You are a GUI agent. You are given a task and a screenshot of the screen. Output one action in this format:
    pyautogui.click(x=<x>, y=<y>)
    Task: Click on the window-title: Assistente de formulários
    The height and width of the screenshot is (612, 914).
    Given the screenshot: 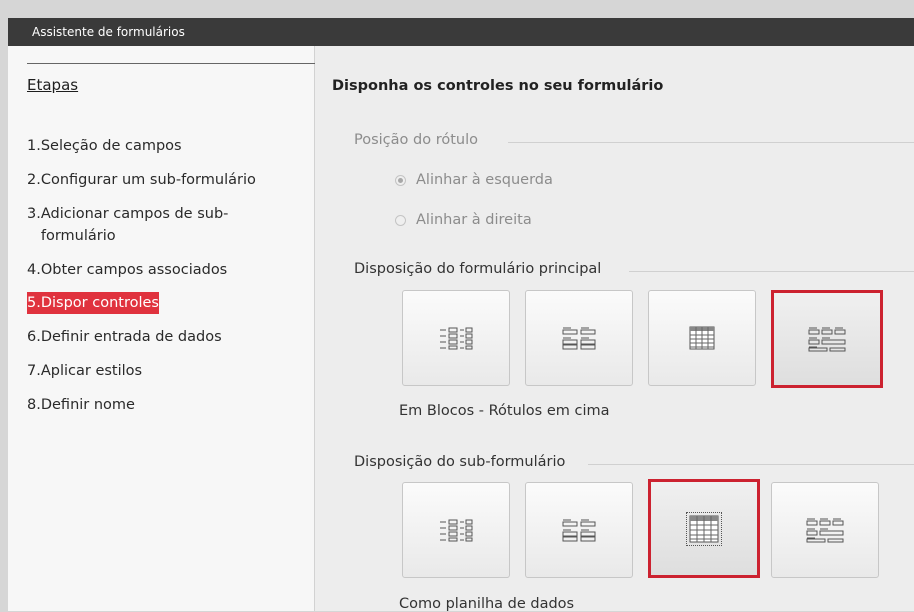 What is the action you would take?
    pyautogui.click(x=108, y=32)
    